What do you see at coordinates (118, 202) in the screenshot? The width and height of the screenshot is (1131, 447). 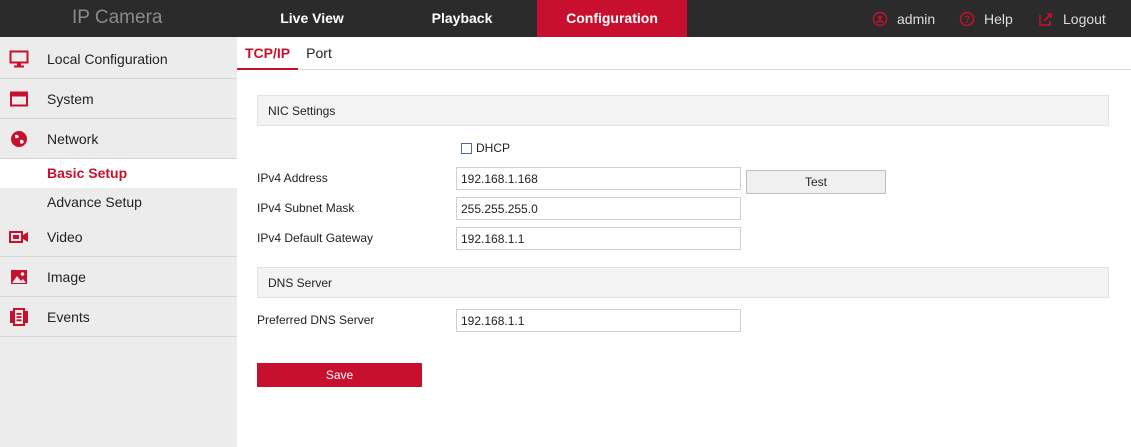 I see `sidebar-subitem-advance-setup: Advance Setup` at bounding box center [118, 202].